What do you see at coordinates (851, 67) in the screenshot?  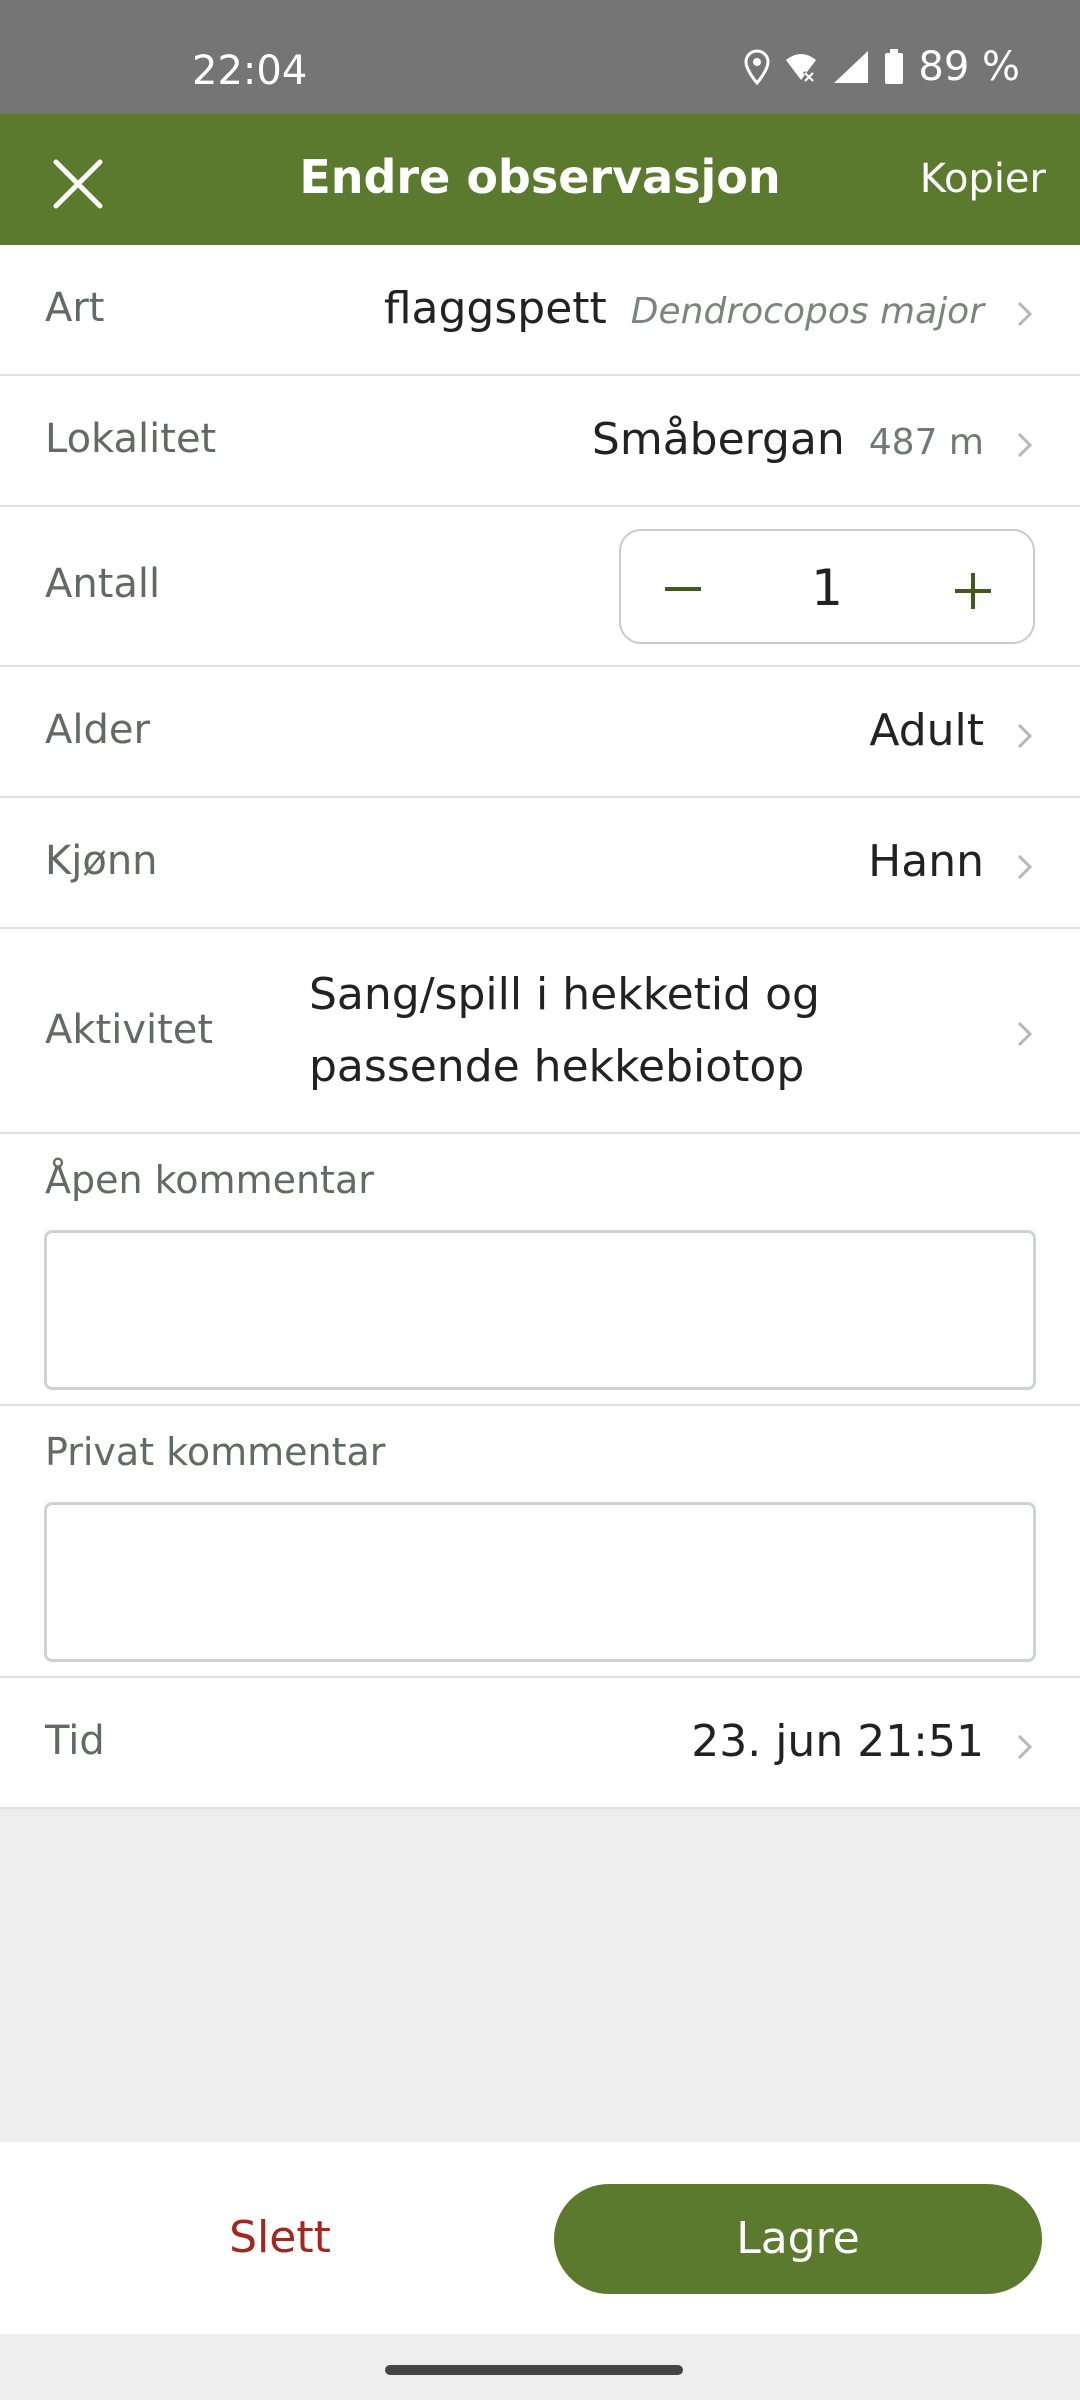 I see `signal-icon` at bounding box center [851, 67].